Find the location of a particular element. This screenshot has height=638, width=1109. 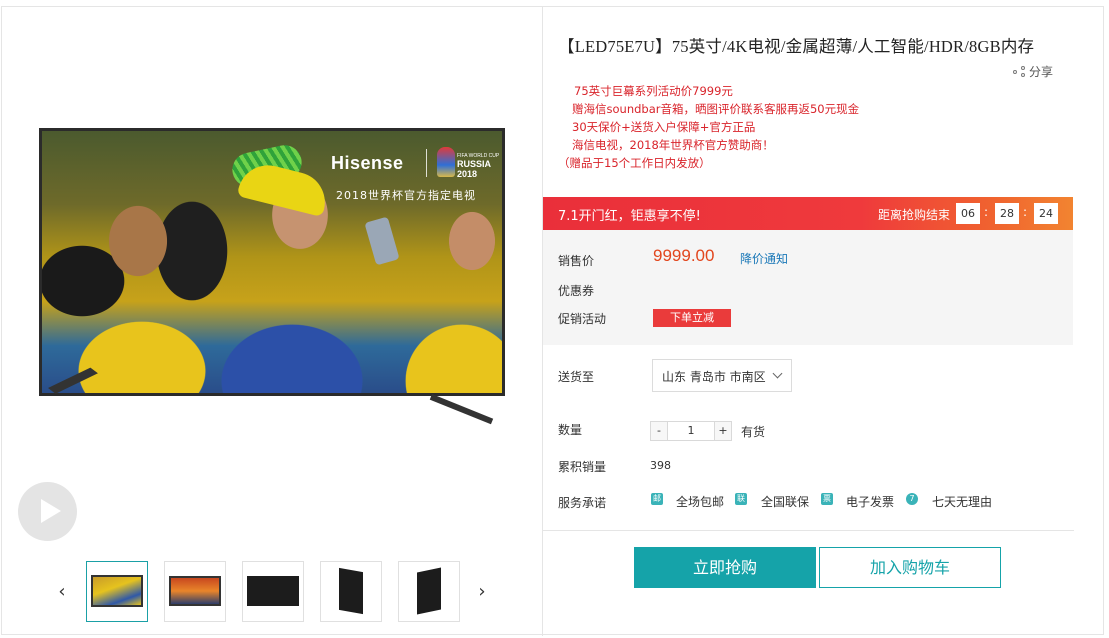

services-label: 服务承诺 is located at coordinates (582, 503).